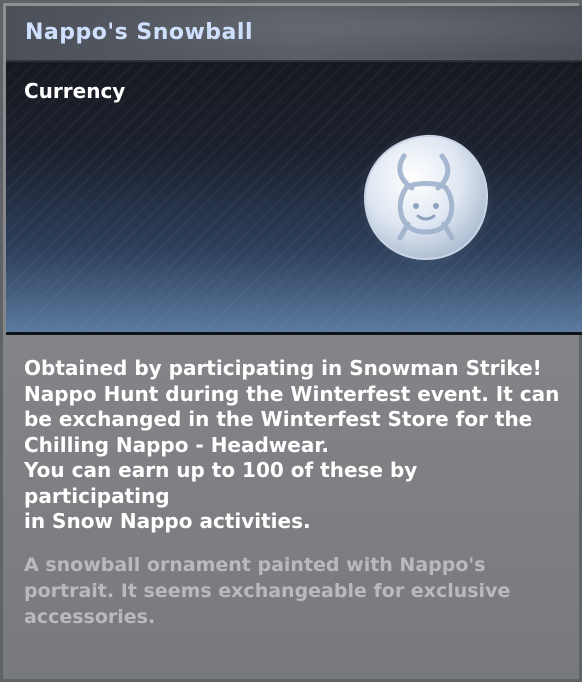 The height and width of the screenshot is (682, 582). What do you see at coordinates (255, 565) in the screenshot?
I see `flavor-line: A snowball ornament painted with Nappo's` at bounding box center [255, 565].